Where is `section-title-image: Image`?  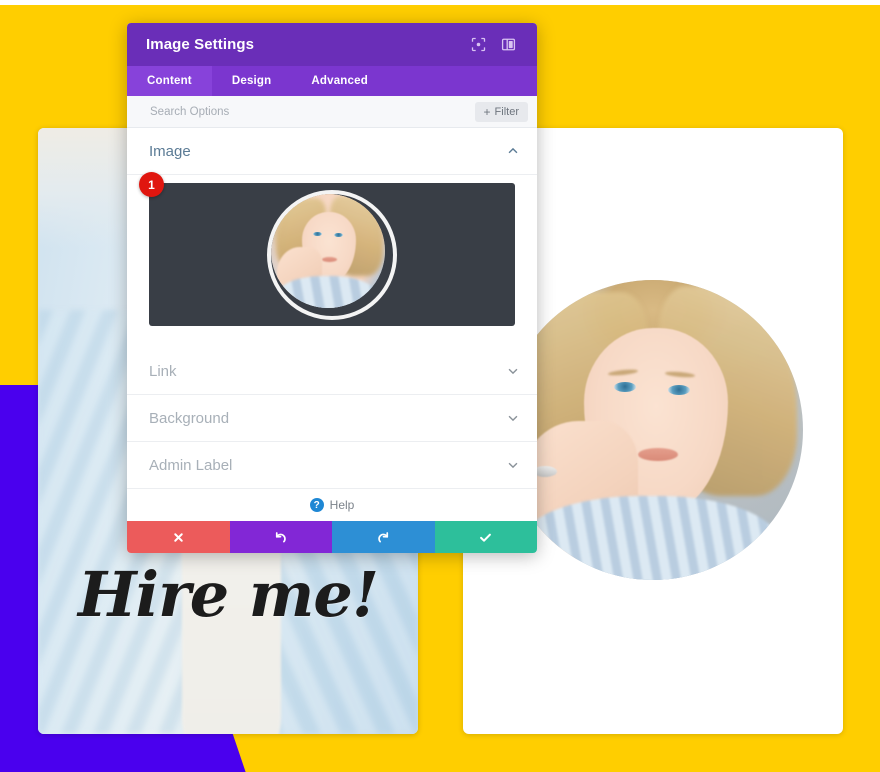
section-title-image: Image is located at coordinates (170, 151).